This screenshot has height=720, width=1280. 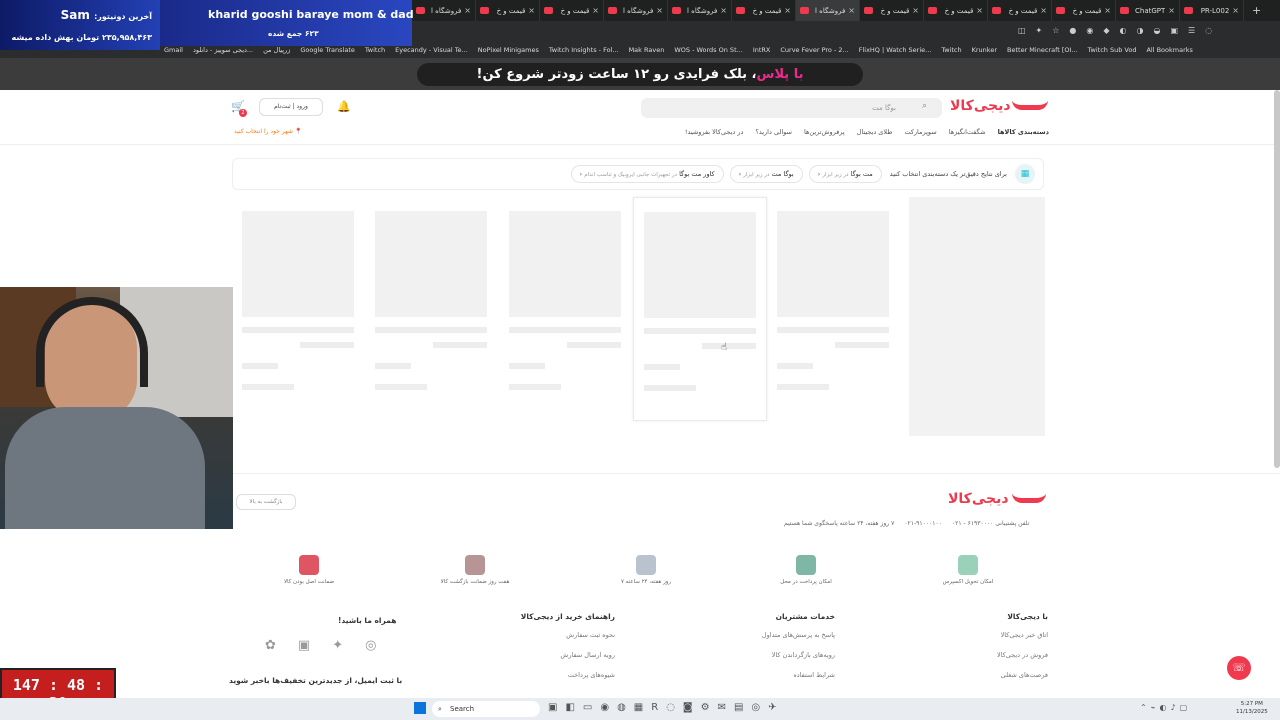 What do you see at coordinates (647, 50) in the screenshot?
I see `bookmark-item: Mak Raven` at bounding box center [647, 50].